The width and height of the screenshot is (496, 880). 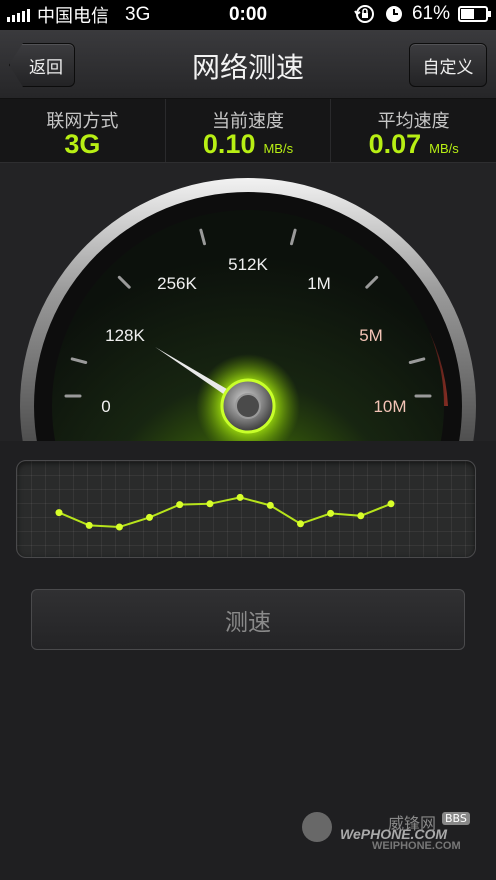 I want to click on gauge-scale-label: 512K, so click(x=248, y=264).